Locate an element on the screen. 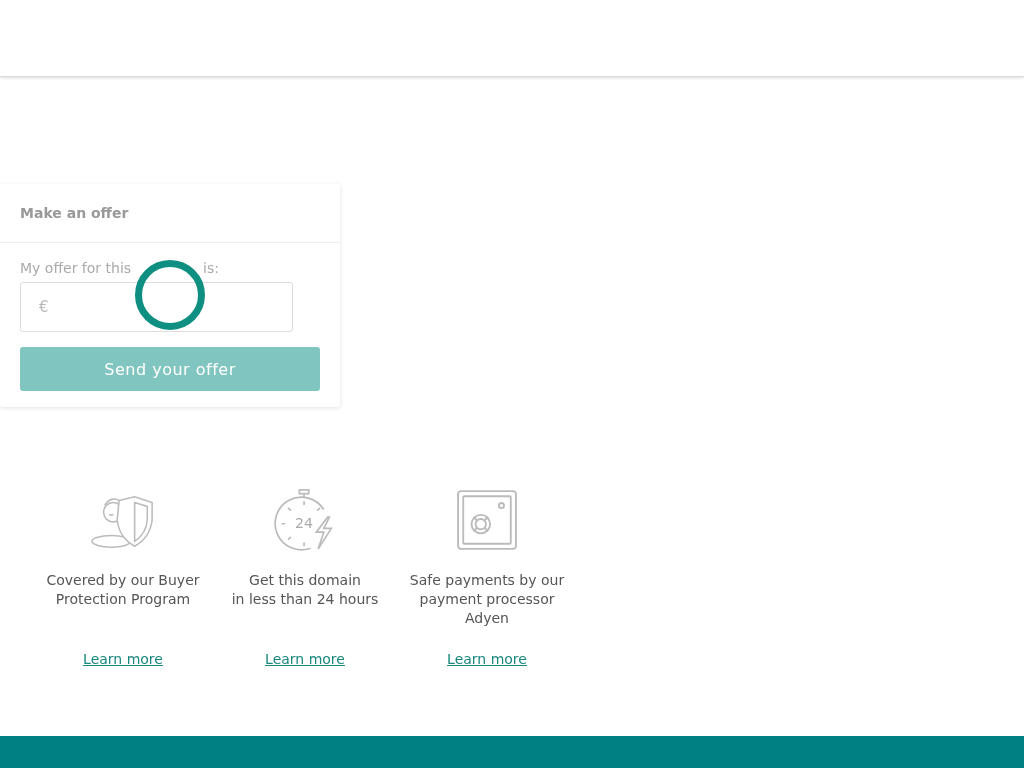  field-label: is: is located at coordinates (211, 268).